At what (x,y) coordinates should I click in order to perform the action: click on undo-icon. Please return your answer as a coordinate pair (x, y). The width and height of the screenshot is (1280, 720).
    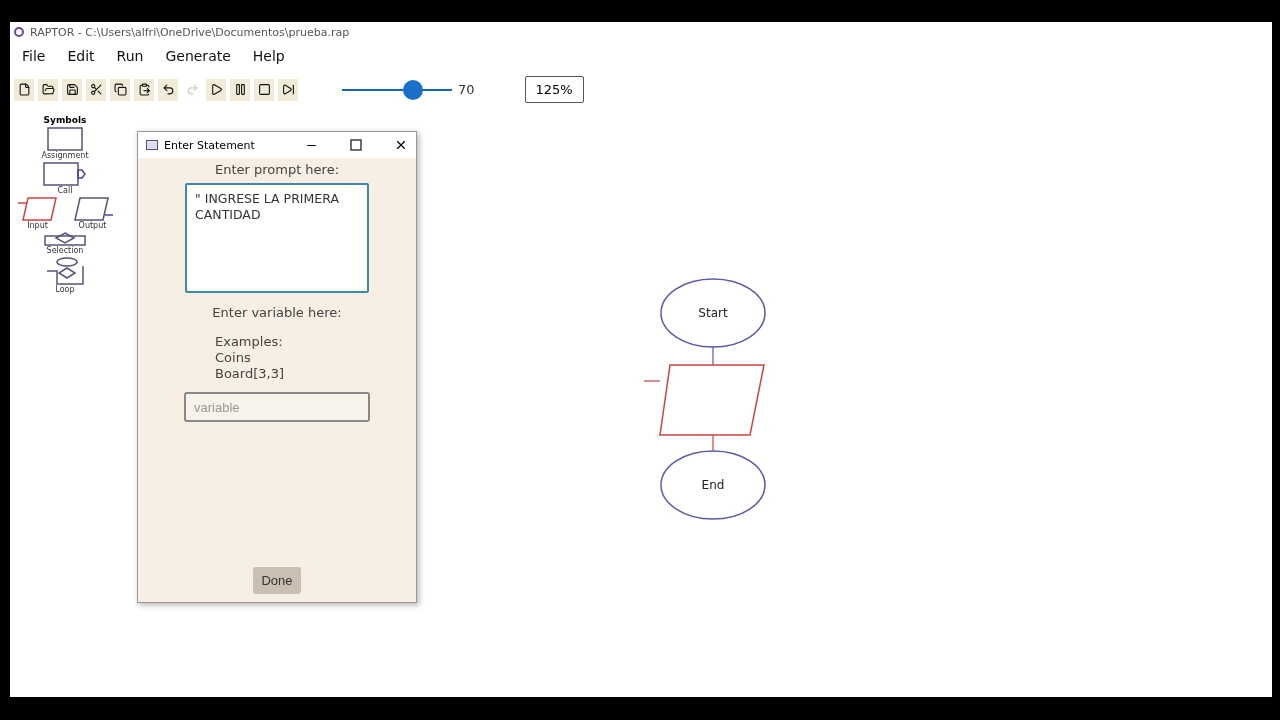
    Looking at the image, I should click on (168, 89).